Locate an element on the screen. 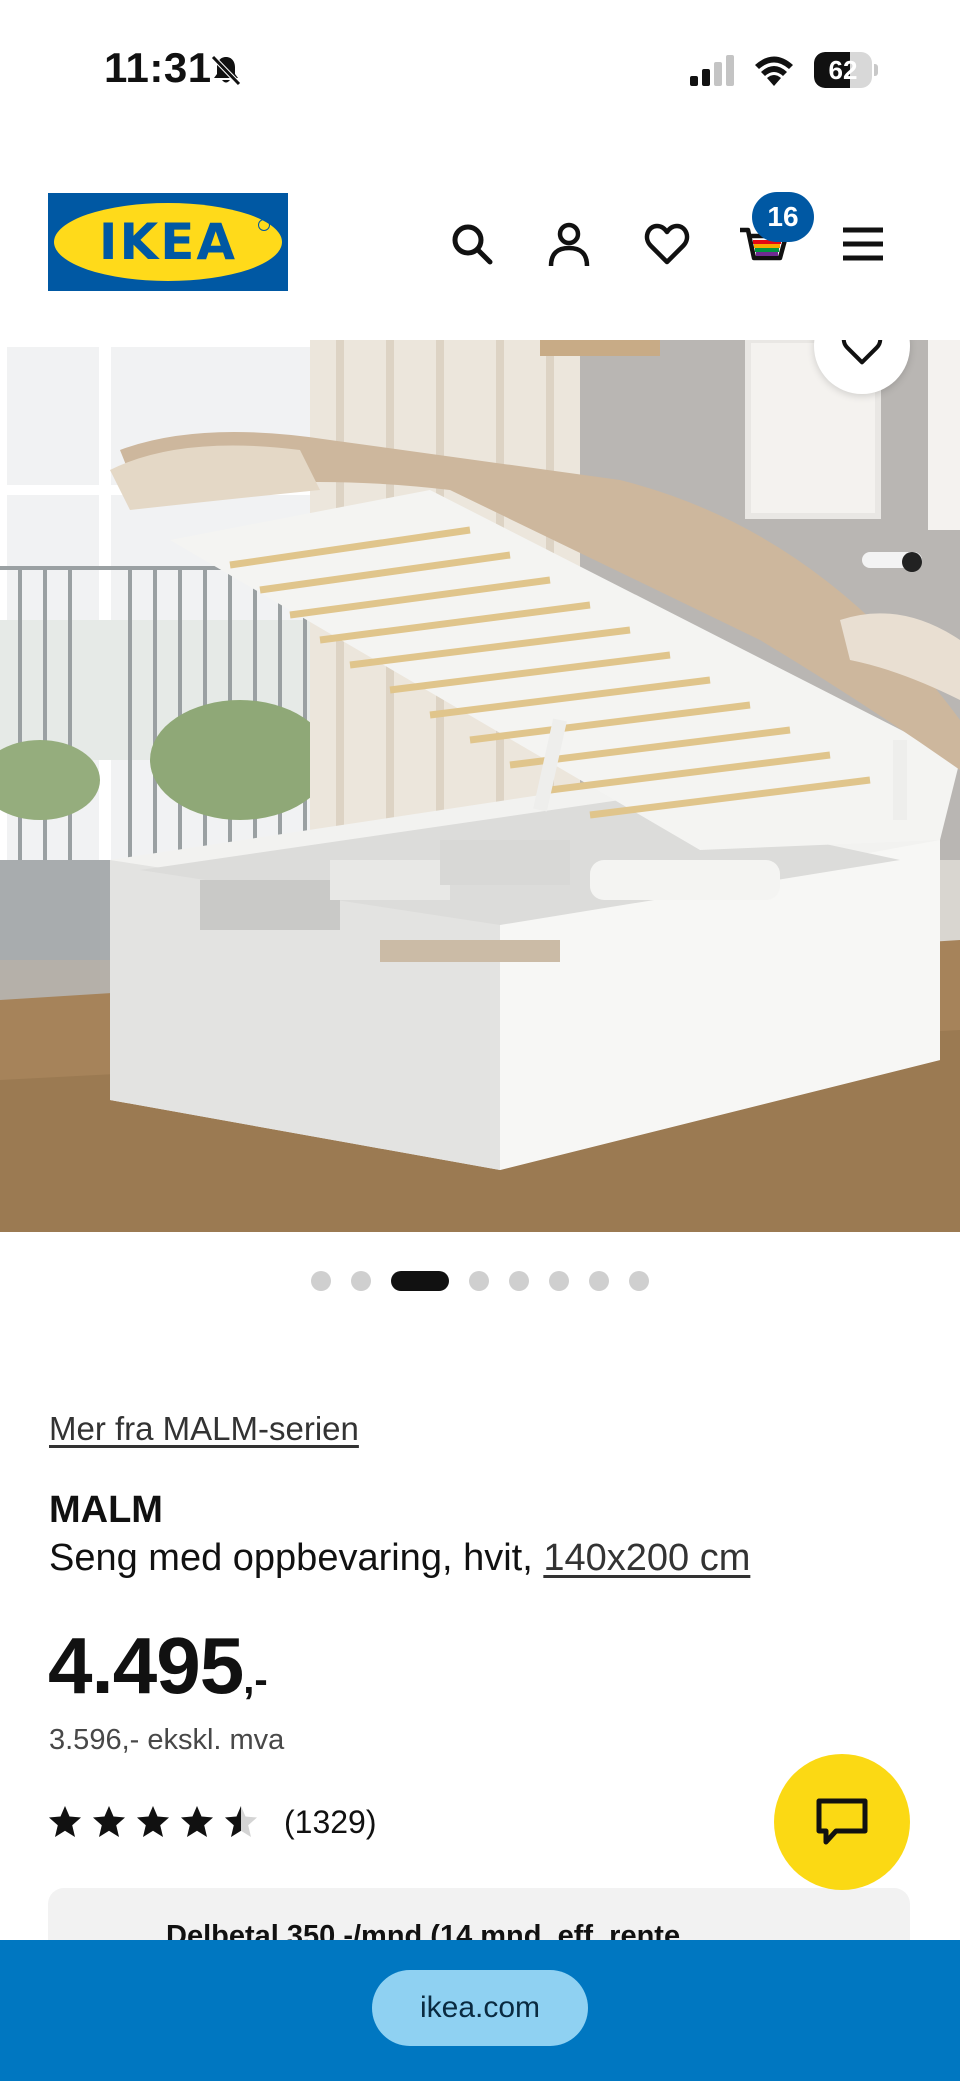  battery-percent: 62 is located at coordinates (843, 70).